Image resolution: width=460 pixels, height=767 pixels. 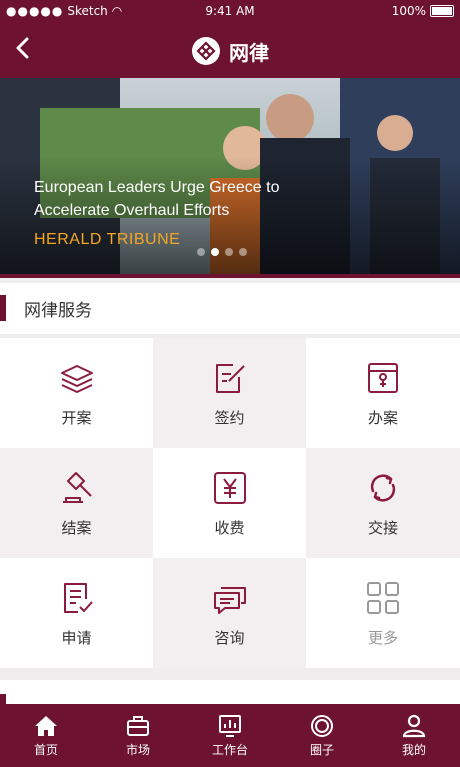 I want to click on tab-label: 我的, so click(x=413, y=750).